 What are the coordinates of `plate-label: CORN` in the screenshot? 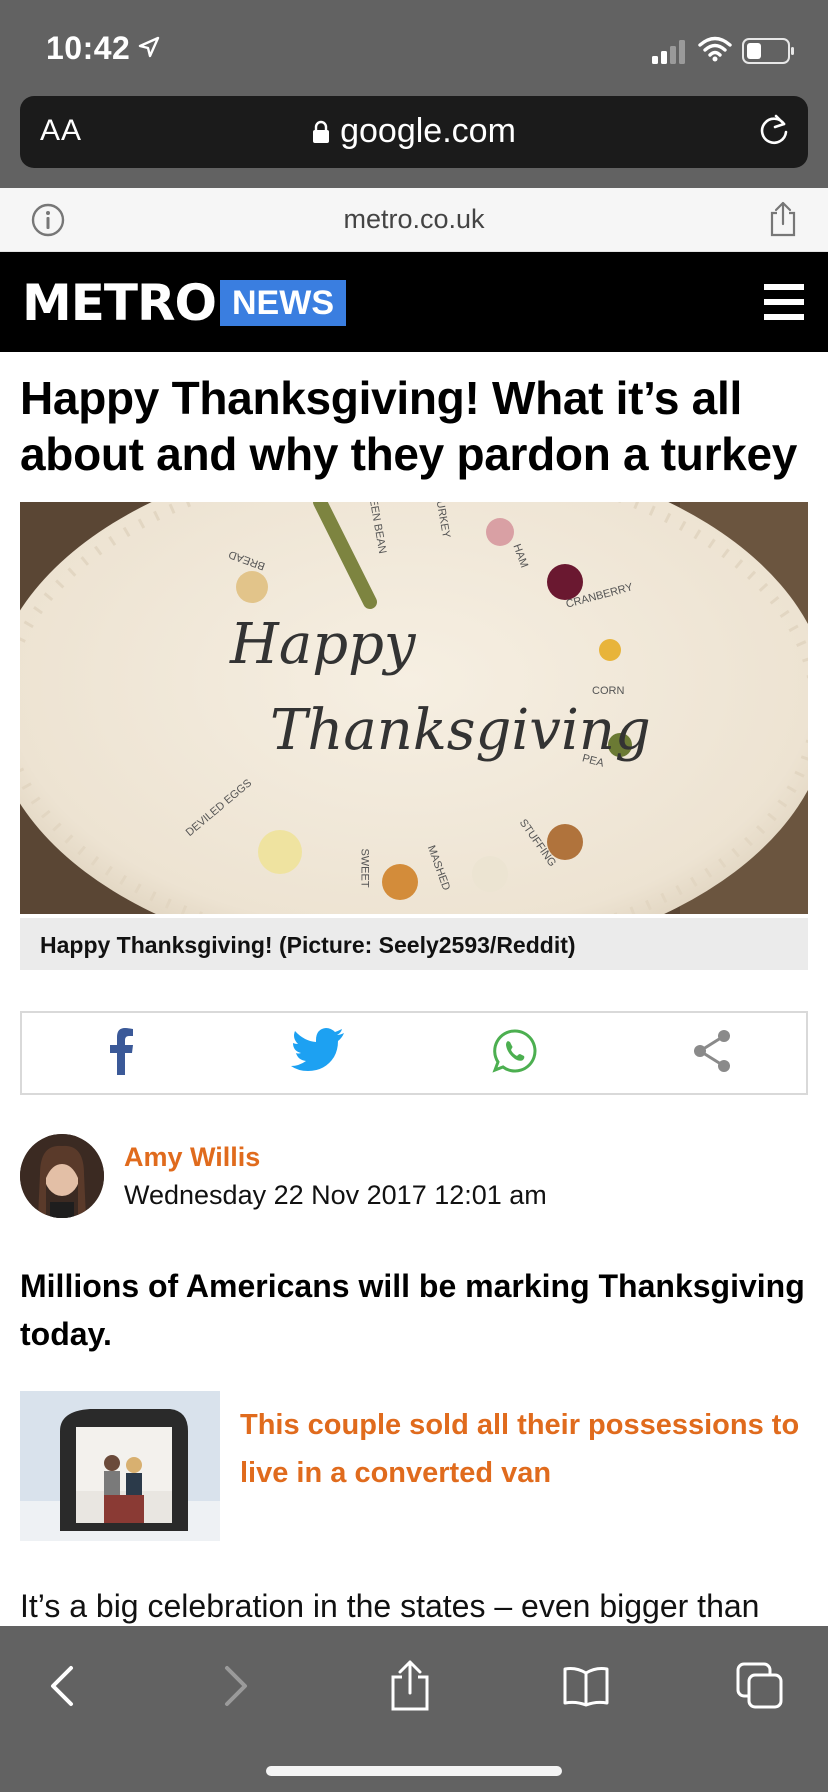 It's located at (608, 691).